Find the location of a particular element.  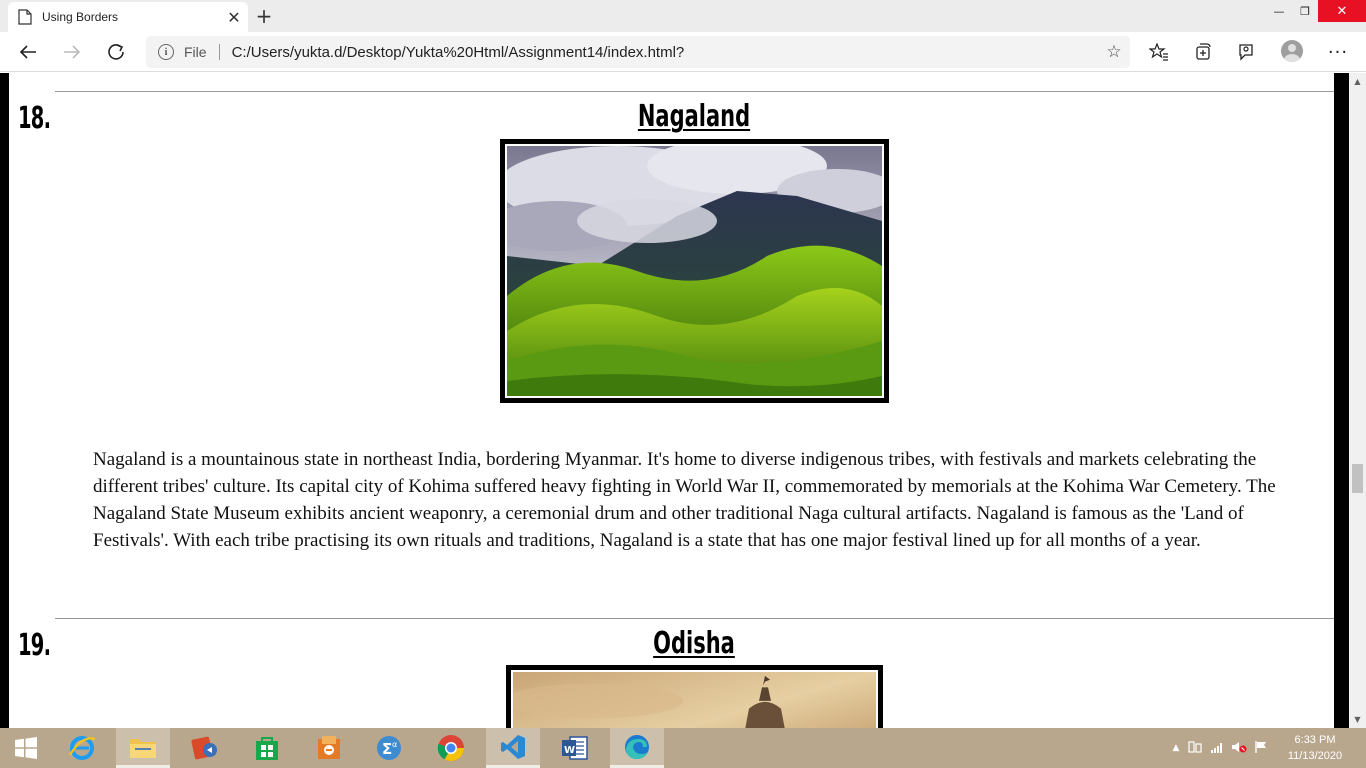

more-options-icon: ··· is located at coordinates (1338, 52).